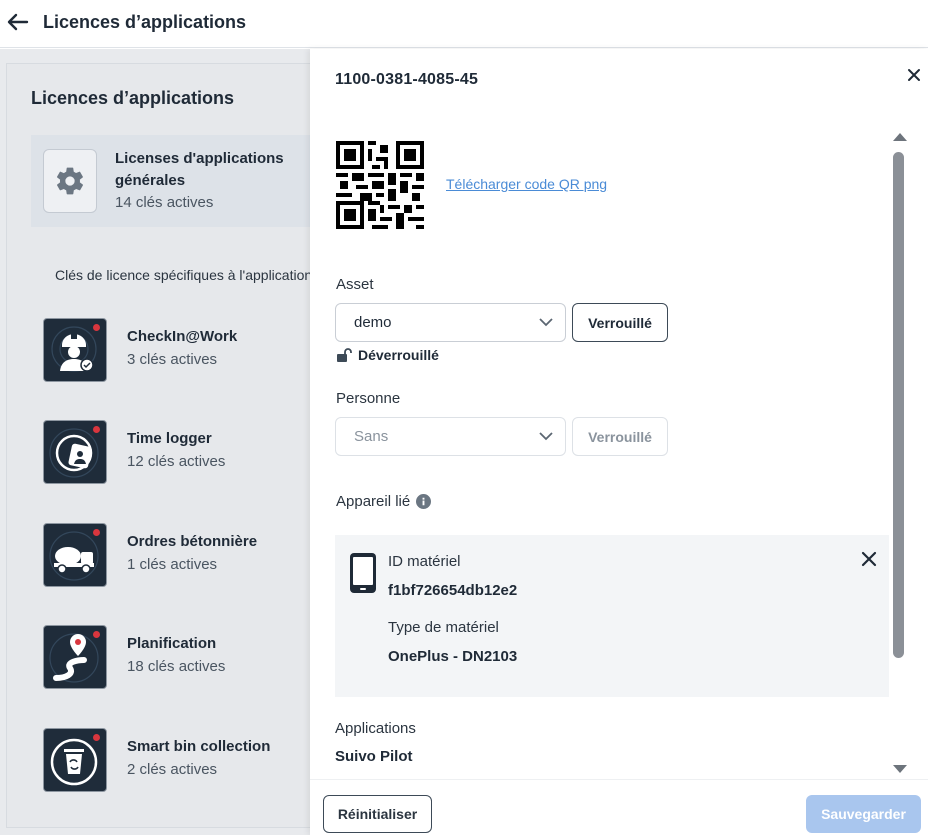 This screenshot has height=835, width=928. What do you see at coordinates (172, 564) in the screenshot?
I see `app-key-count: 1 clés actives` at bounding box center [172, 564].